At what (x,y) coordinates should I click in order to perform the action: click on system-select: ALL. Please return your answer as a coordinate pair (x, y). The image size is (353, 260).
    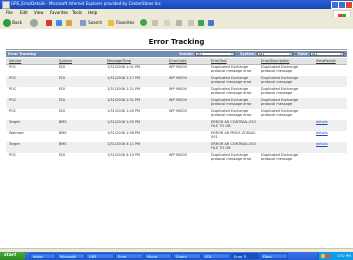
    Looking at the image, I should click on (275, 54).